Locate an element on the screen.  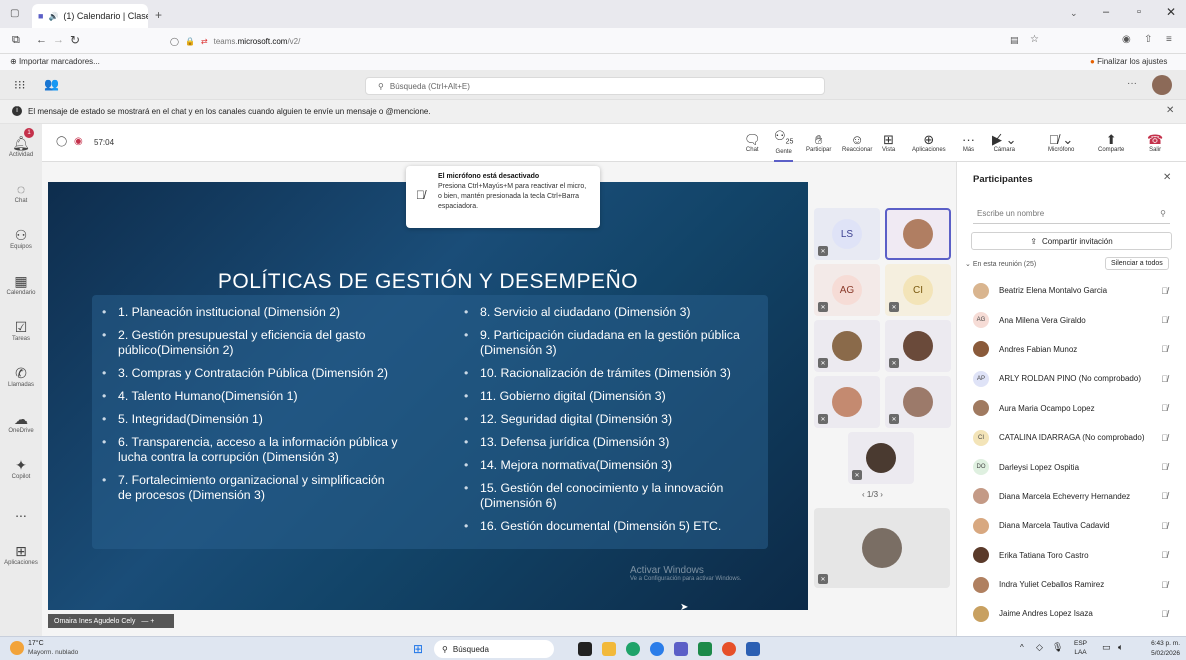
taskbar-search: ⚲ Búsqueda is located at coordinates (494, 649).